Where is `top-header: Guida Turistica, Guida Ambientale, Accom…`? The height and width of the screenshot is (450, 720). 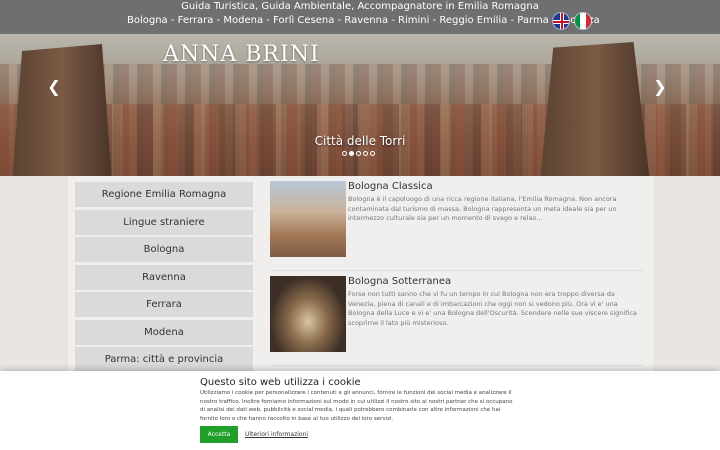 top-header: Guida Turistica, Guida Ambientale, Accom… is located at coordinates (360, 17).